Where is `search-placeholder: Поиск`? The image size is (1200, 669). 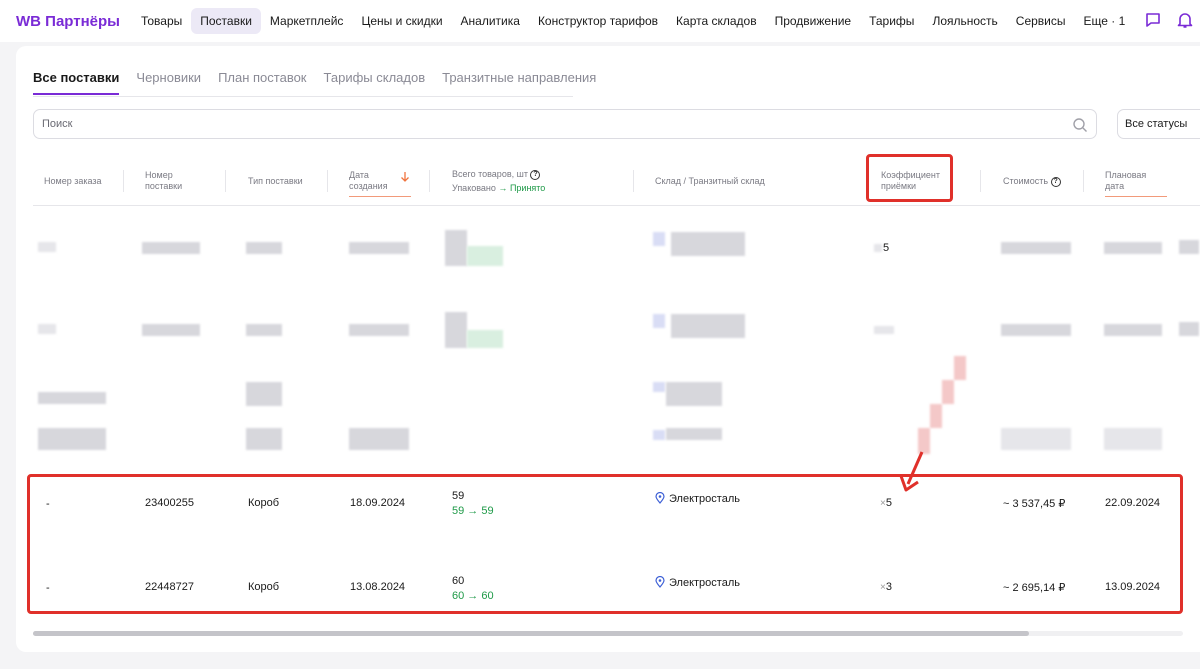
search-placeholder: Поиск is located at coordinates (57, 124).